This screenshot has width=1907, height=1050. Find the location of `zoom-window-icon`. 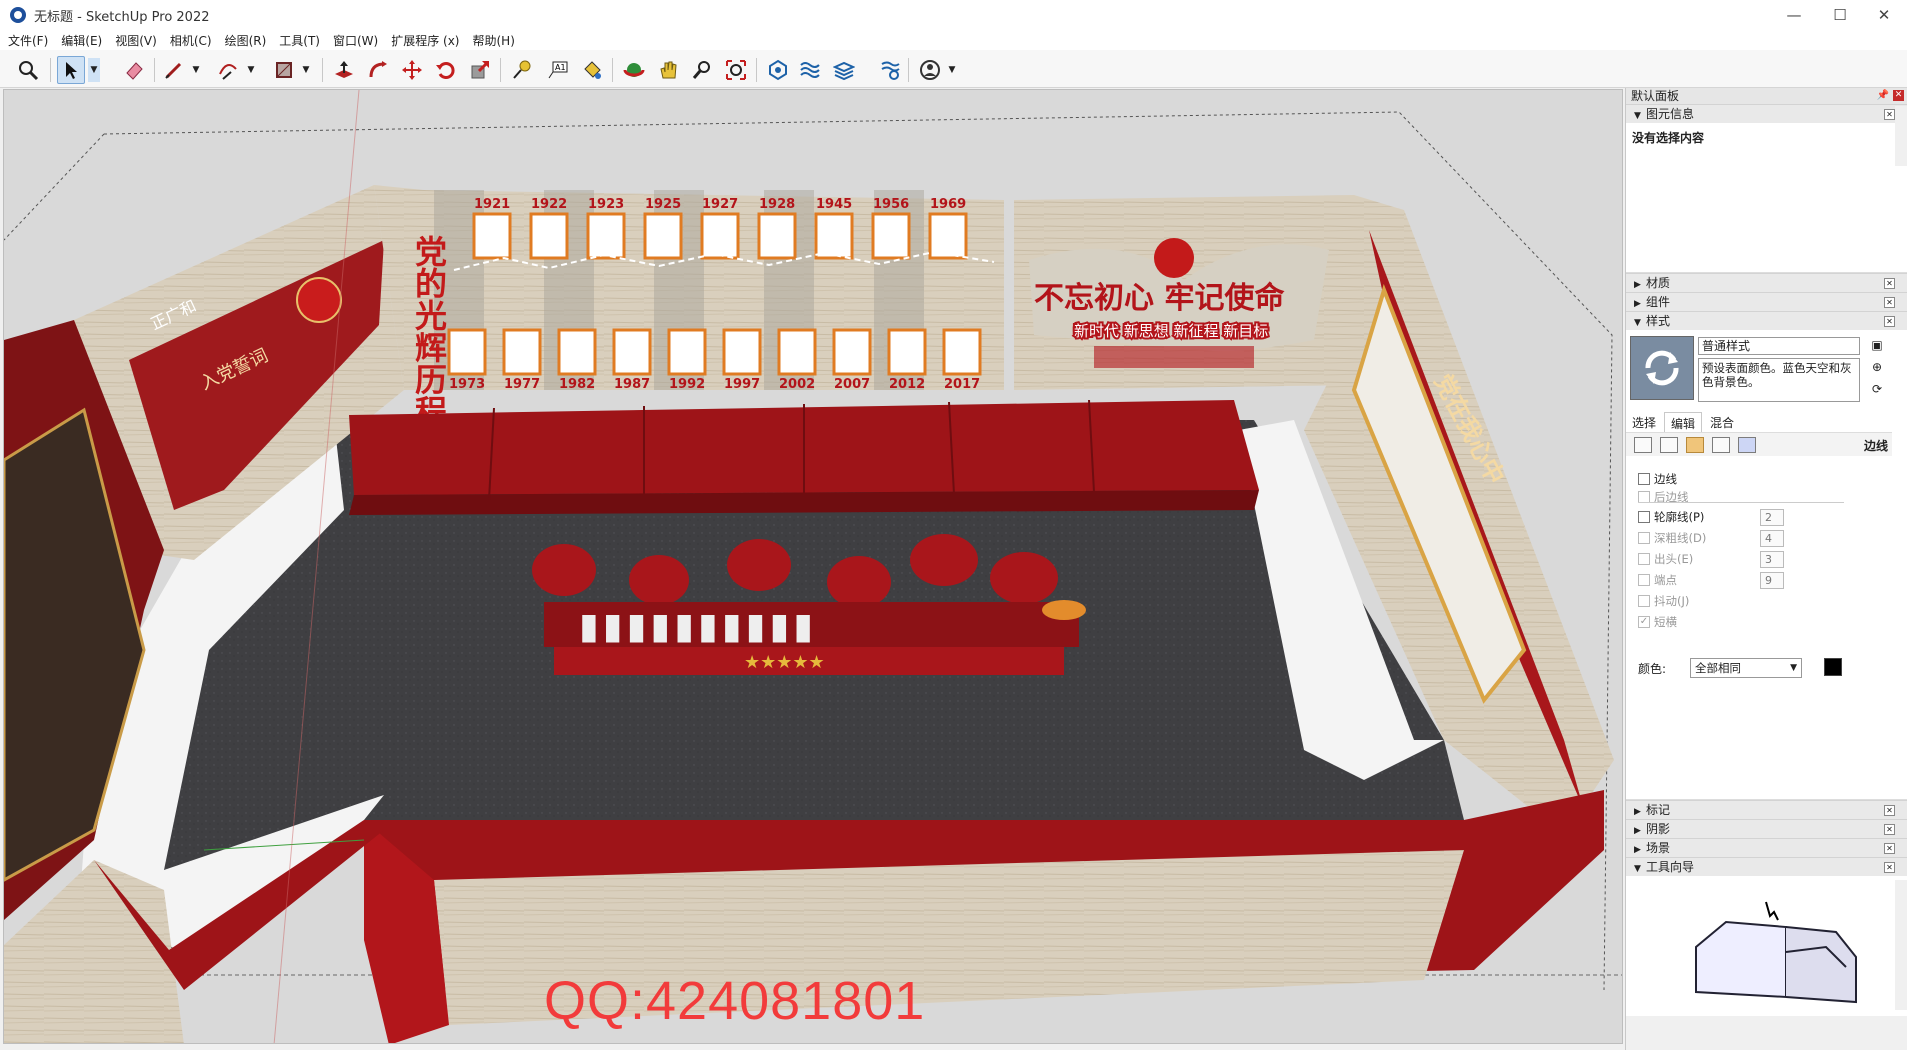

zoom-window-icon is located at coordinates (702, 70).